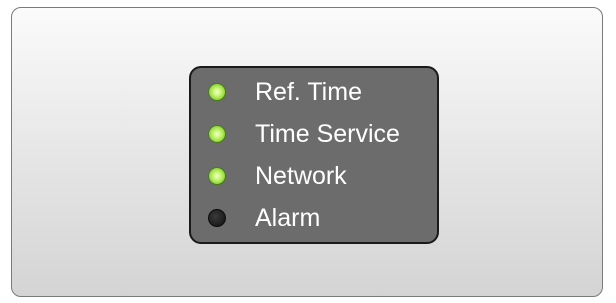 This screenshot has height=303, width=616. I want to click on alarm-led-icon, so click(217, 218).